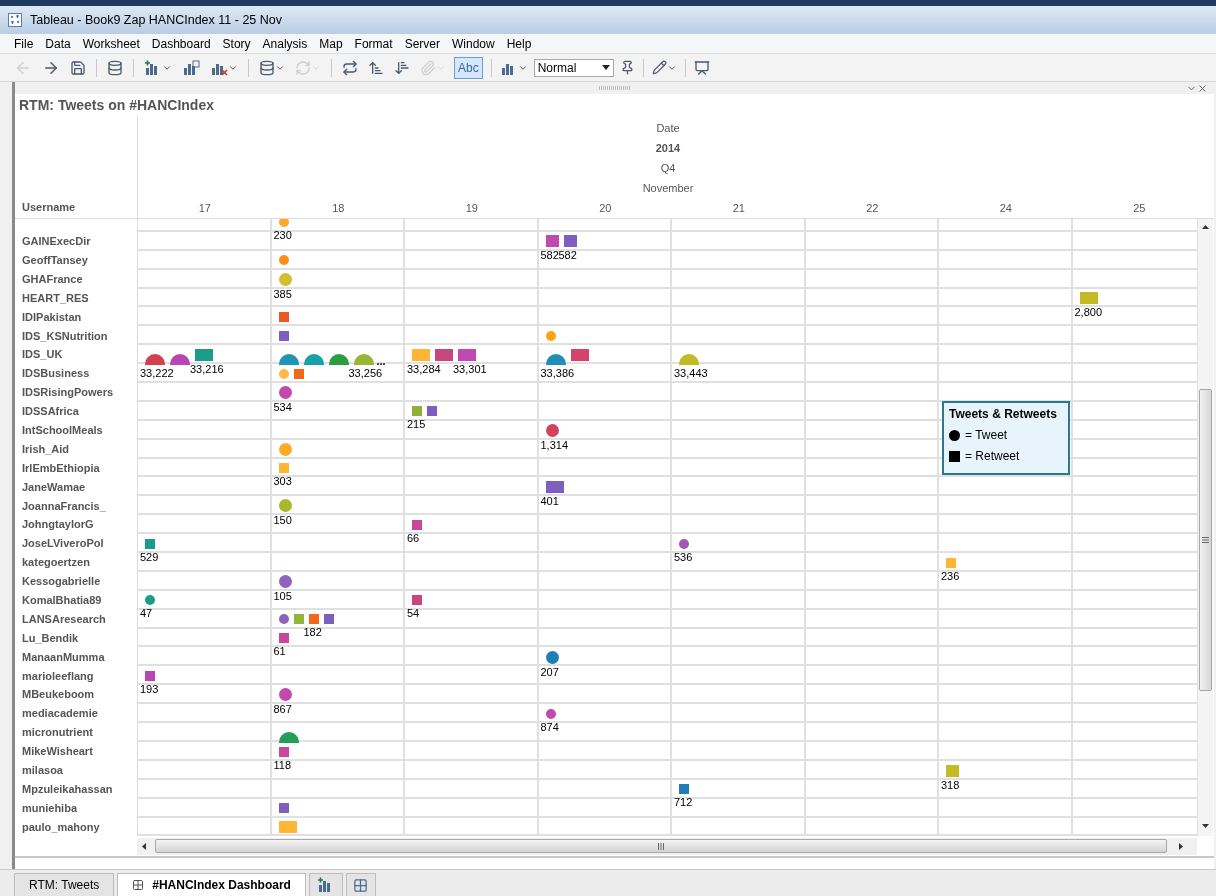  Describe the element at coordinates (64, 884) in the screenshot. I see `sheet-tab: RTM: Tweets` at that location.